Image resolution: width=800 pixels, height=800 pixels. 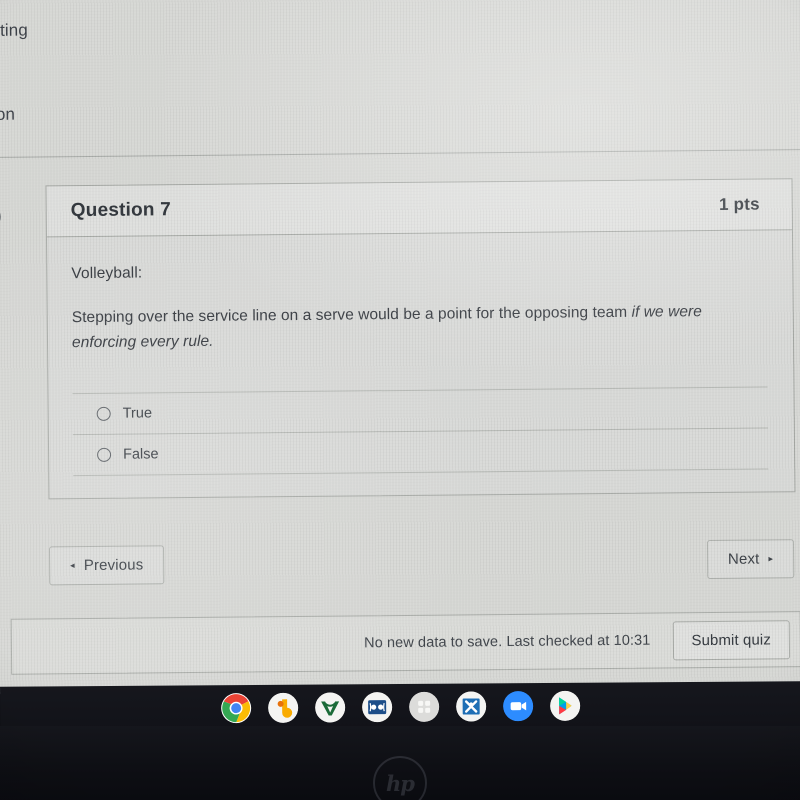 I want to click on green-school-icon, so click(x=329, y=707).